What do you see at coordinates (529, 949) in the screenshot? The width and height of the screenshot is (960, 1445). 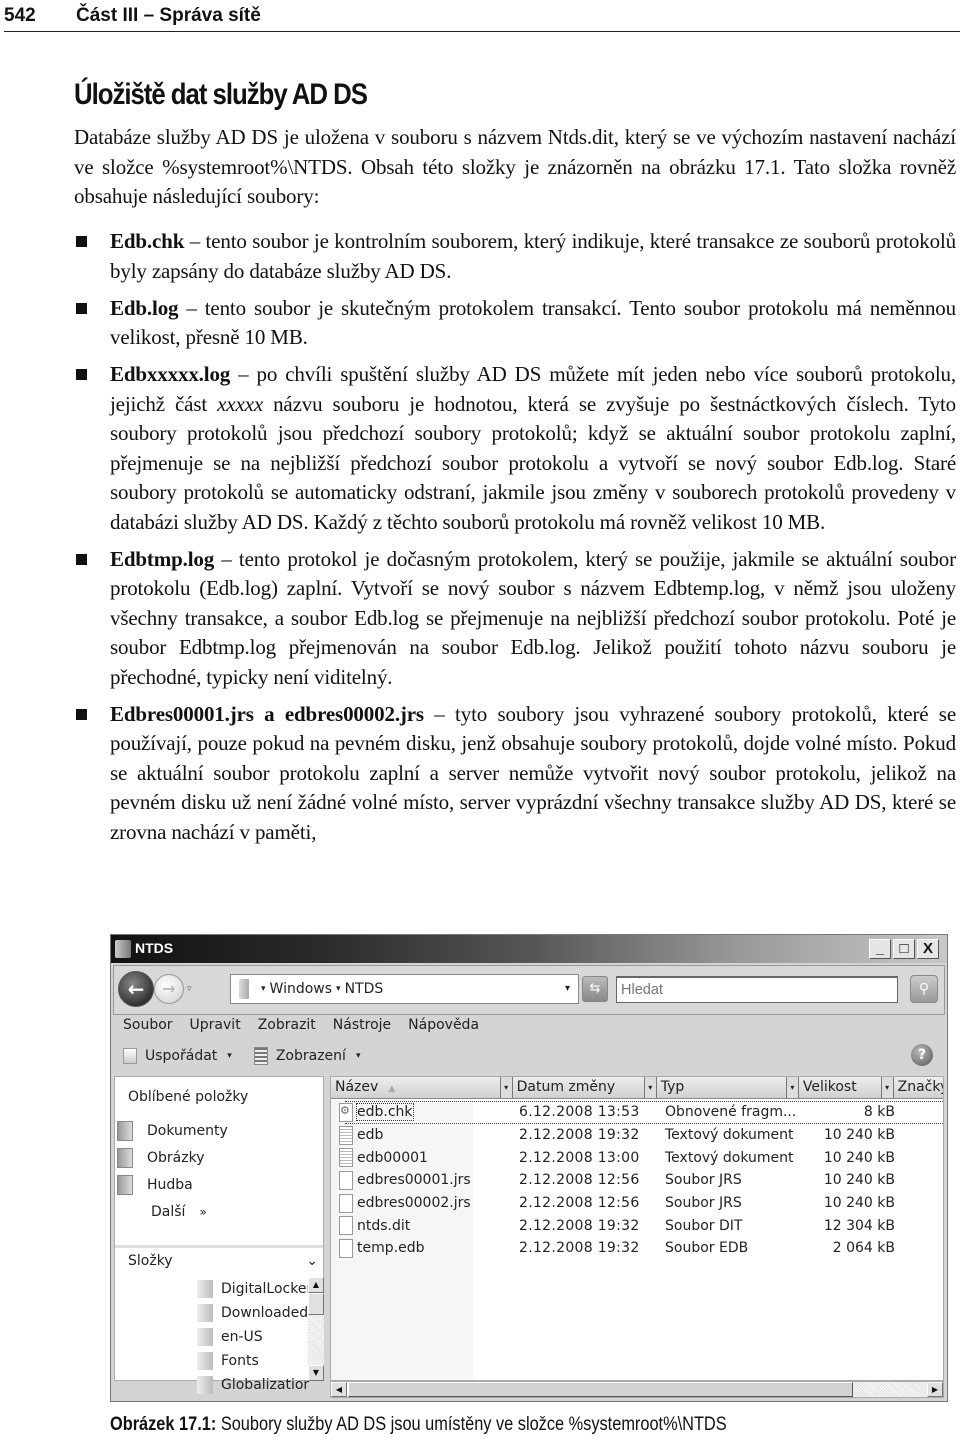 I see `title-bar: NTDS _ □ X` at bounding box center [529, 949].